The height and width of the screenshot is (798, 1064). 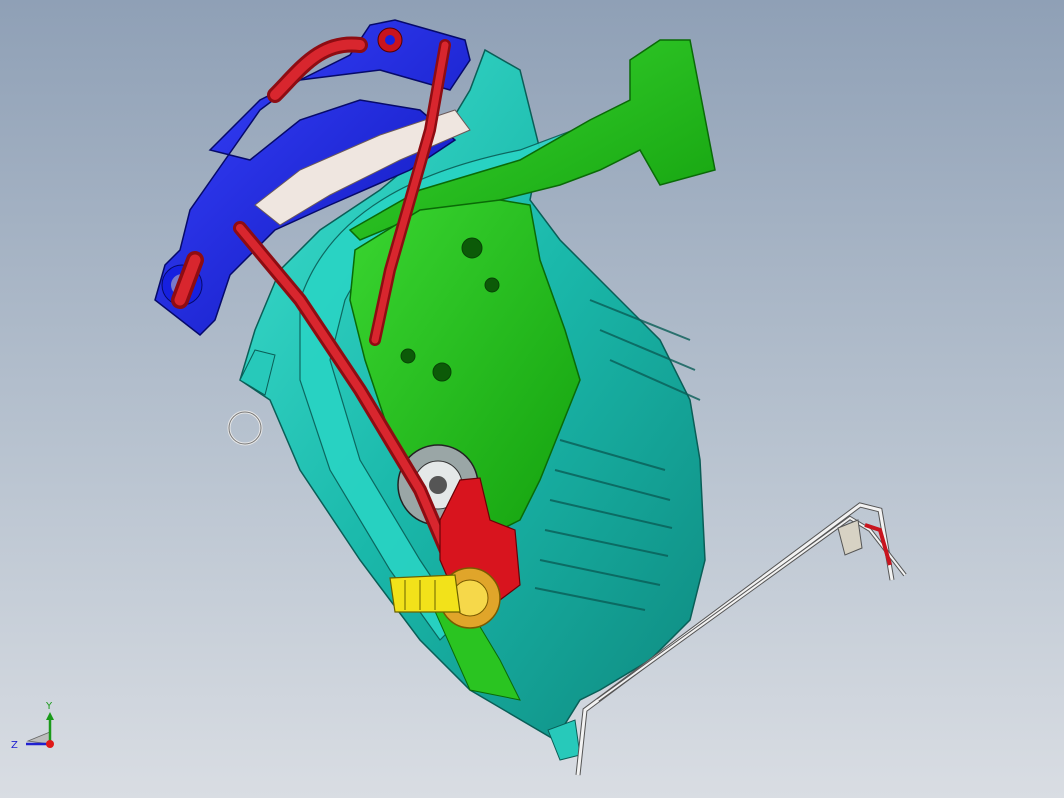 What do you see at coordinates (425, 593) in the screenshot?
I see `yellow-connector` at bounding box center [425, 593].